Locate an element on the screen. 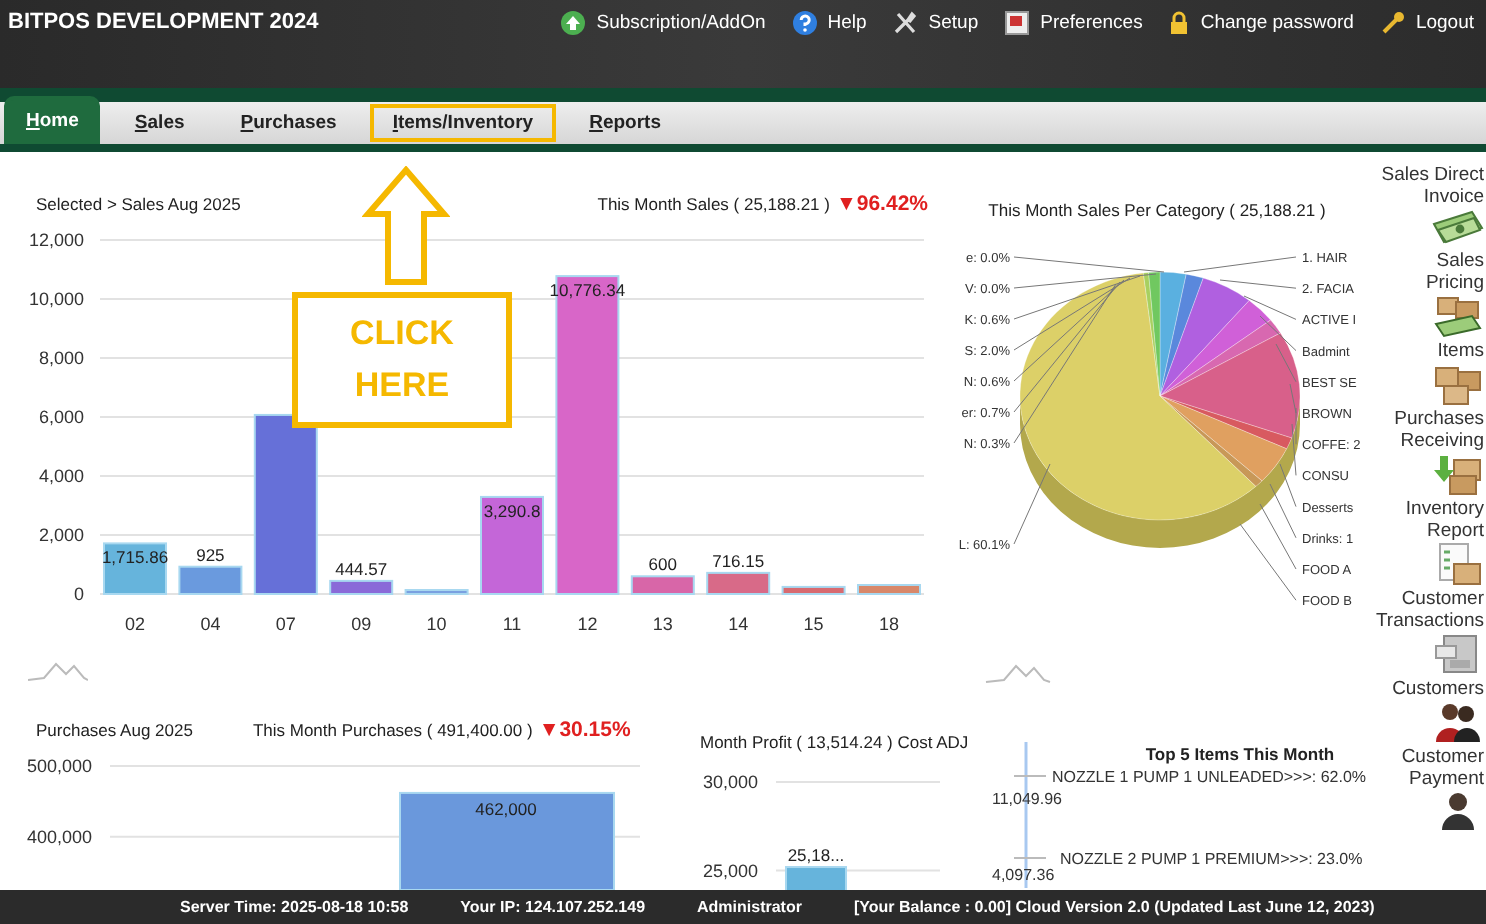  axis-category-label: 02 is located at coordinates (135, 624).